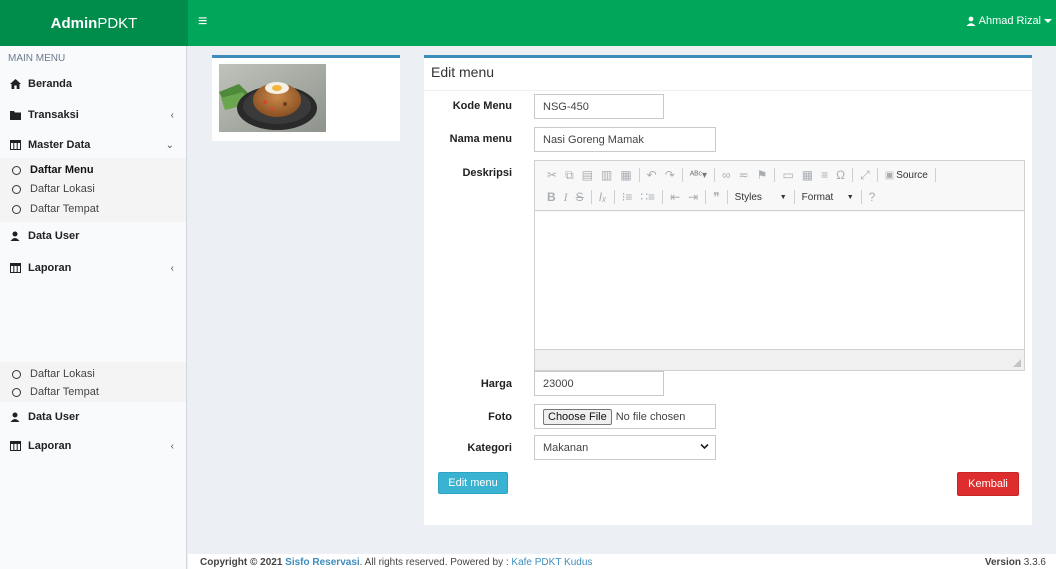  Describe the element at coordinates (606, 175) in the screenshot. I see `paste-text-icon: ▥` at that location.